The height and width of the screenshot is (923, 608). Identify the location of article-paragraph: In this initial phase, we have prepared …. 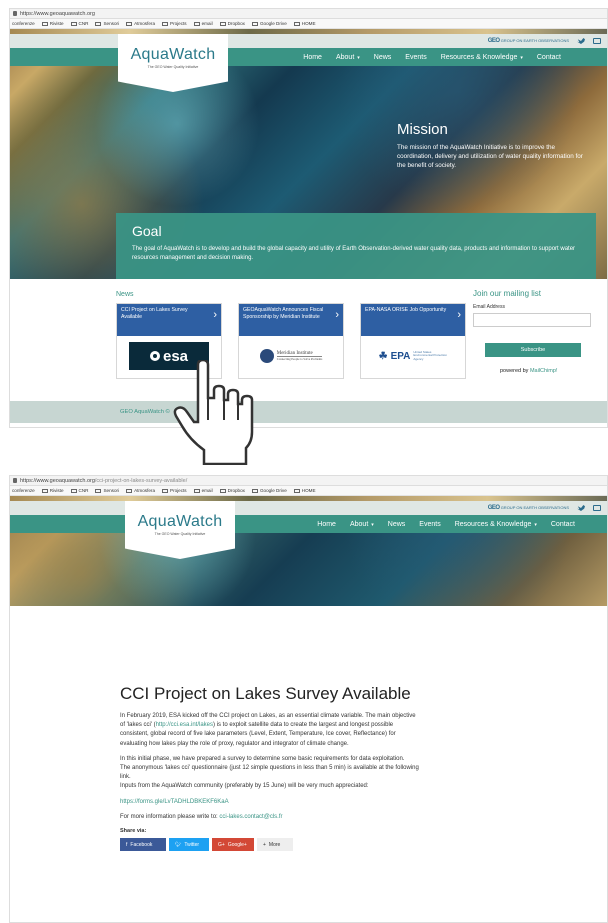
(262, 758).